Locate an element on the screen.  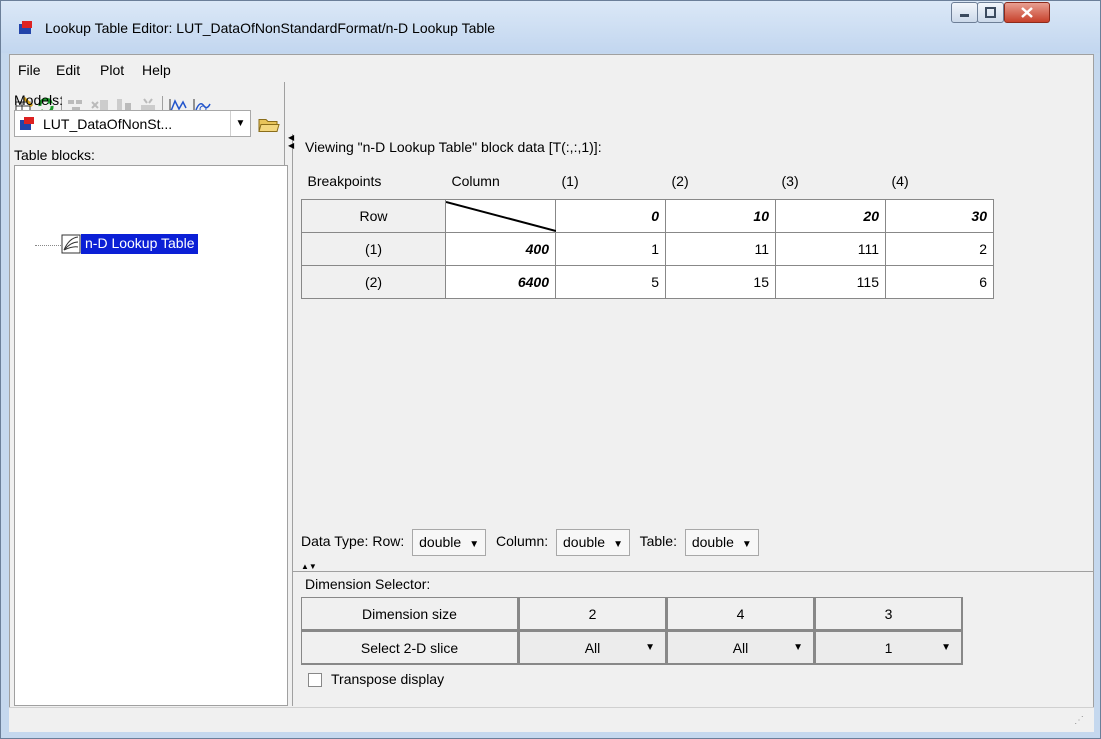
dimension-selector-label: Dimension Selector: is located at coordinates (368, 584).